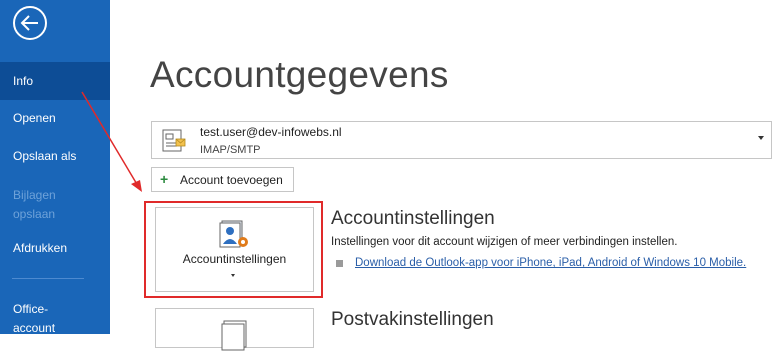 The image size is (782, 351). Describe the element at coordinates (40, 248) in the screenshot. I see `sidebar-item-label: Afdrukken` at that location.